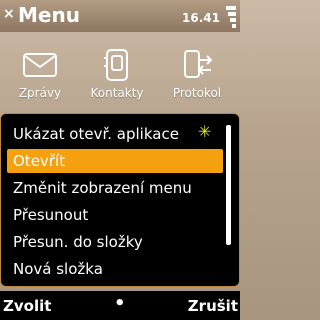 This screenshot has width=320, height=320. What do you see at coordinates (40, 65) in the screenshot?
I see `envelope-icon` at bounding box center [40, 65].